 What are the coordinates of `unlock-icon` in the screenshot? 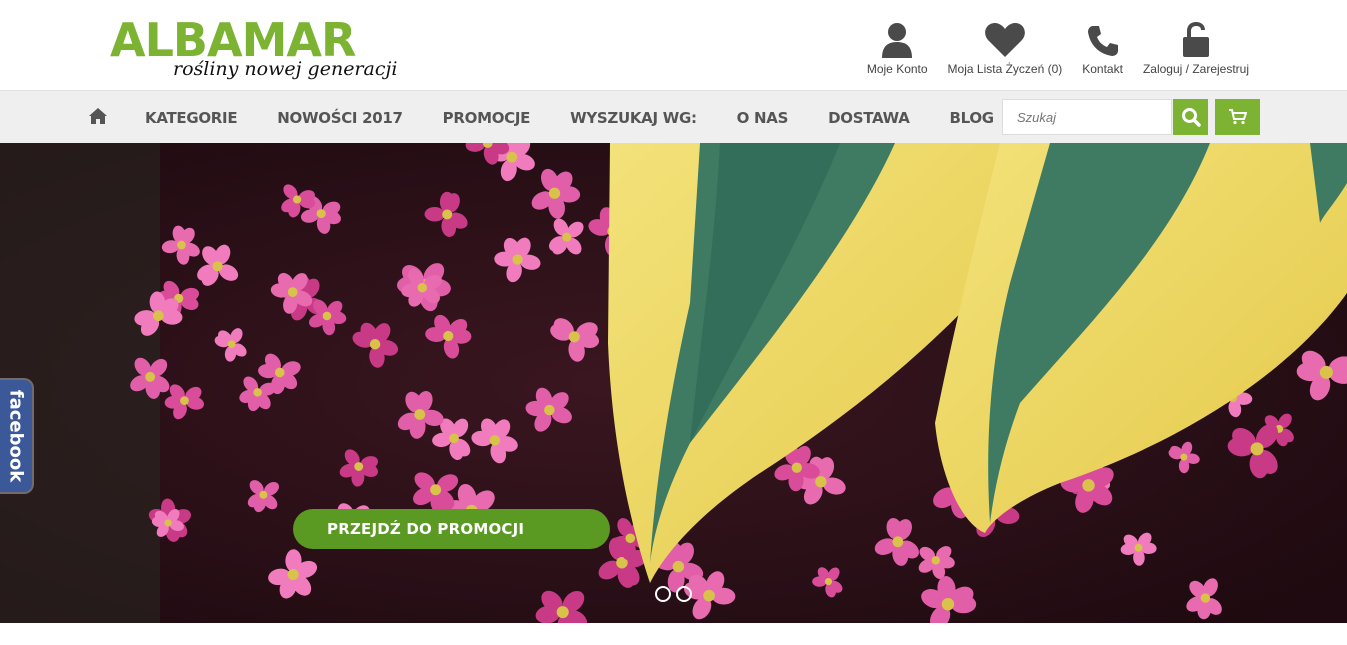 It's located at (1196, 39).